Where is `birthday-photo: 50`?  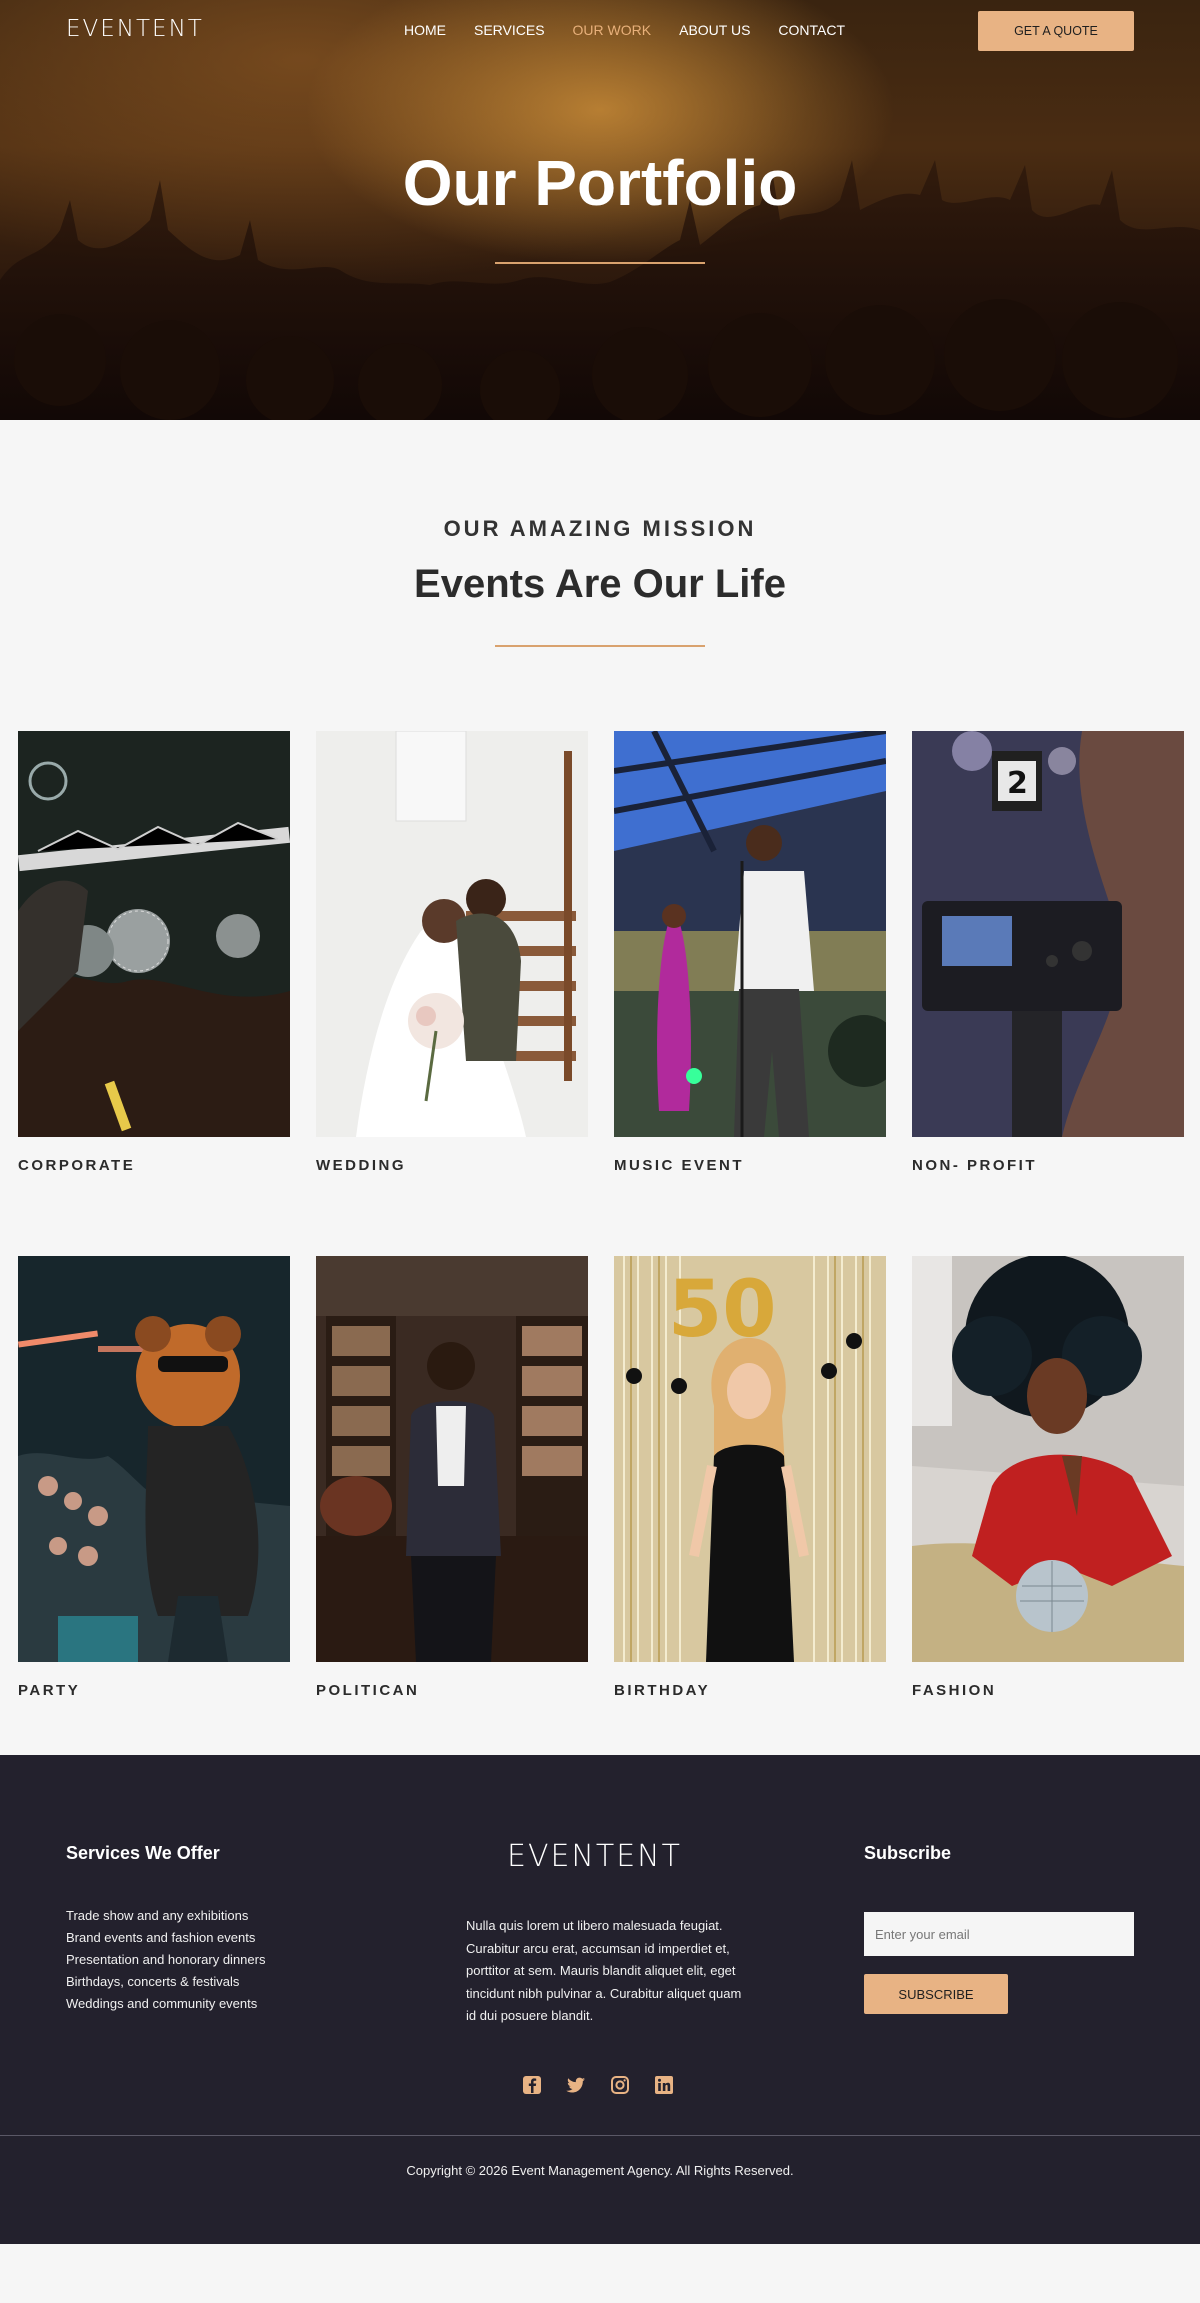
birthday-photo: 50 is located at coordinates (750, 1459).